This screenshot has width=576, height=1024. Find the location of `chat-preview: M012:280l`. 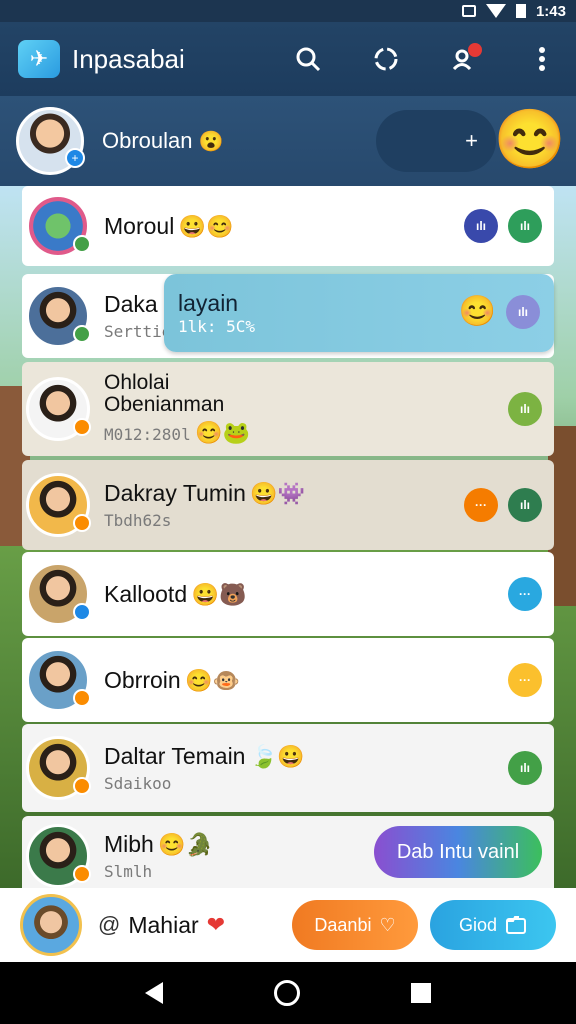

chat-preview: M012:280l is located at coordinates (147, 434).